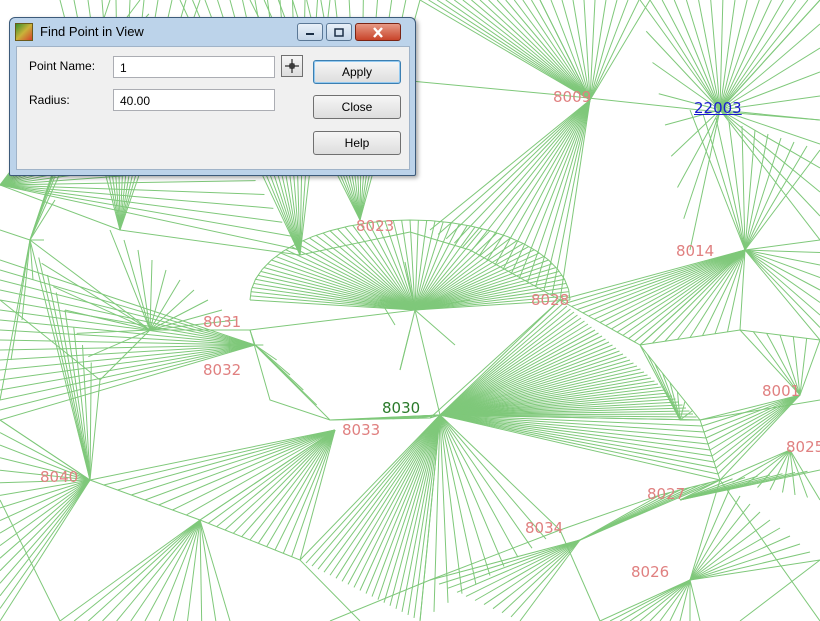  I want to click on maximize-icon, so click(339, 32).